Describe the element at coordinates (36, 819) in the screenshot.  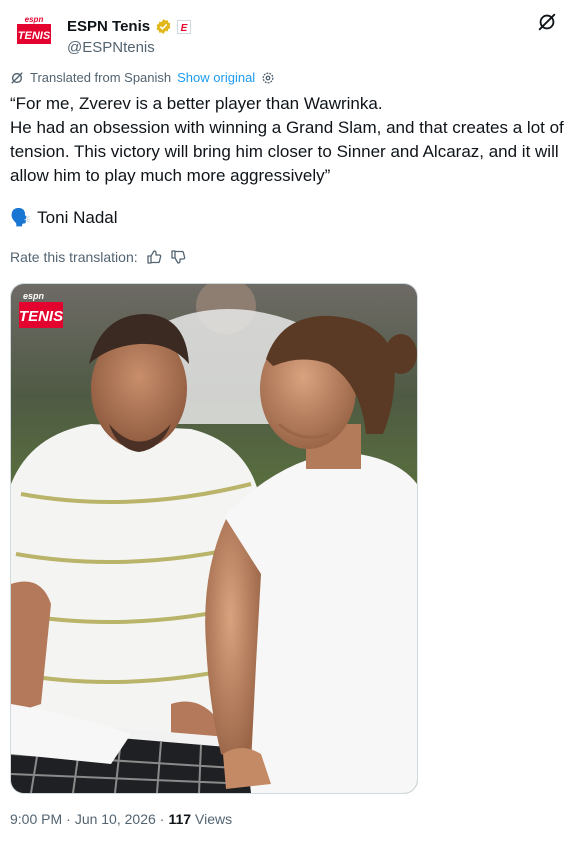
I see `tweet-time: 9:00 PM` at that location.